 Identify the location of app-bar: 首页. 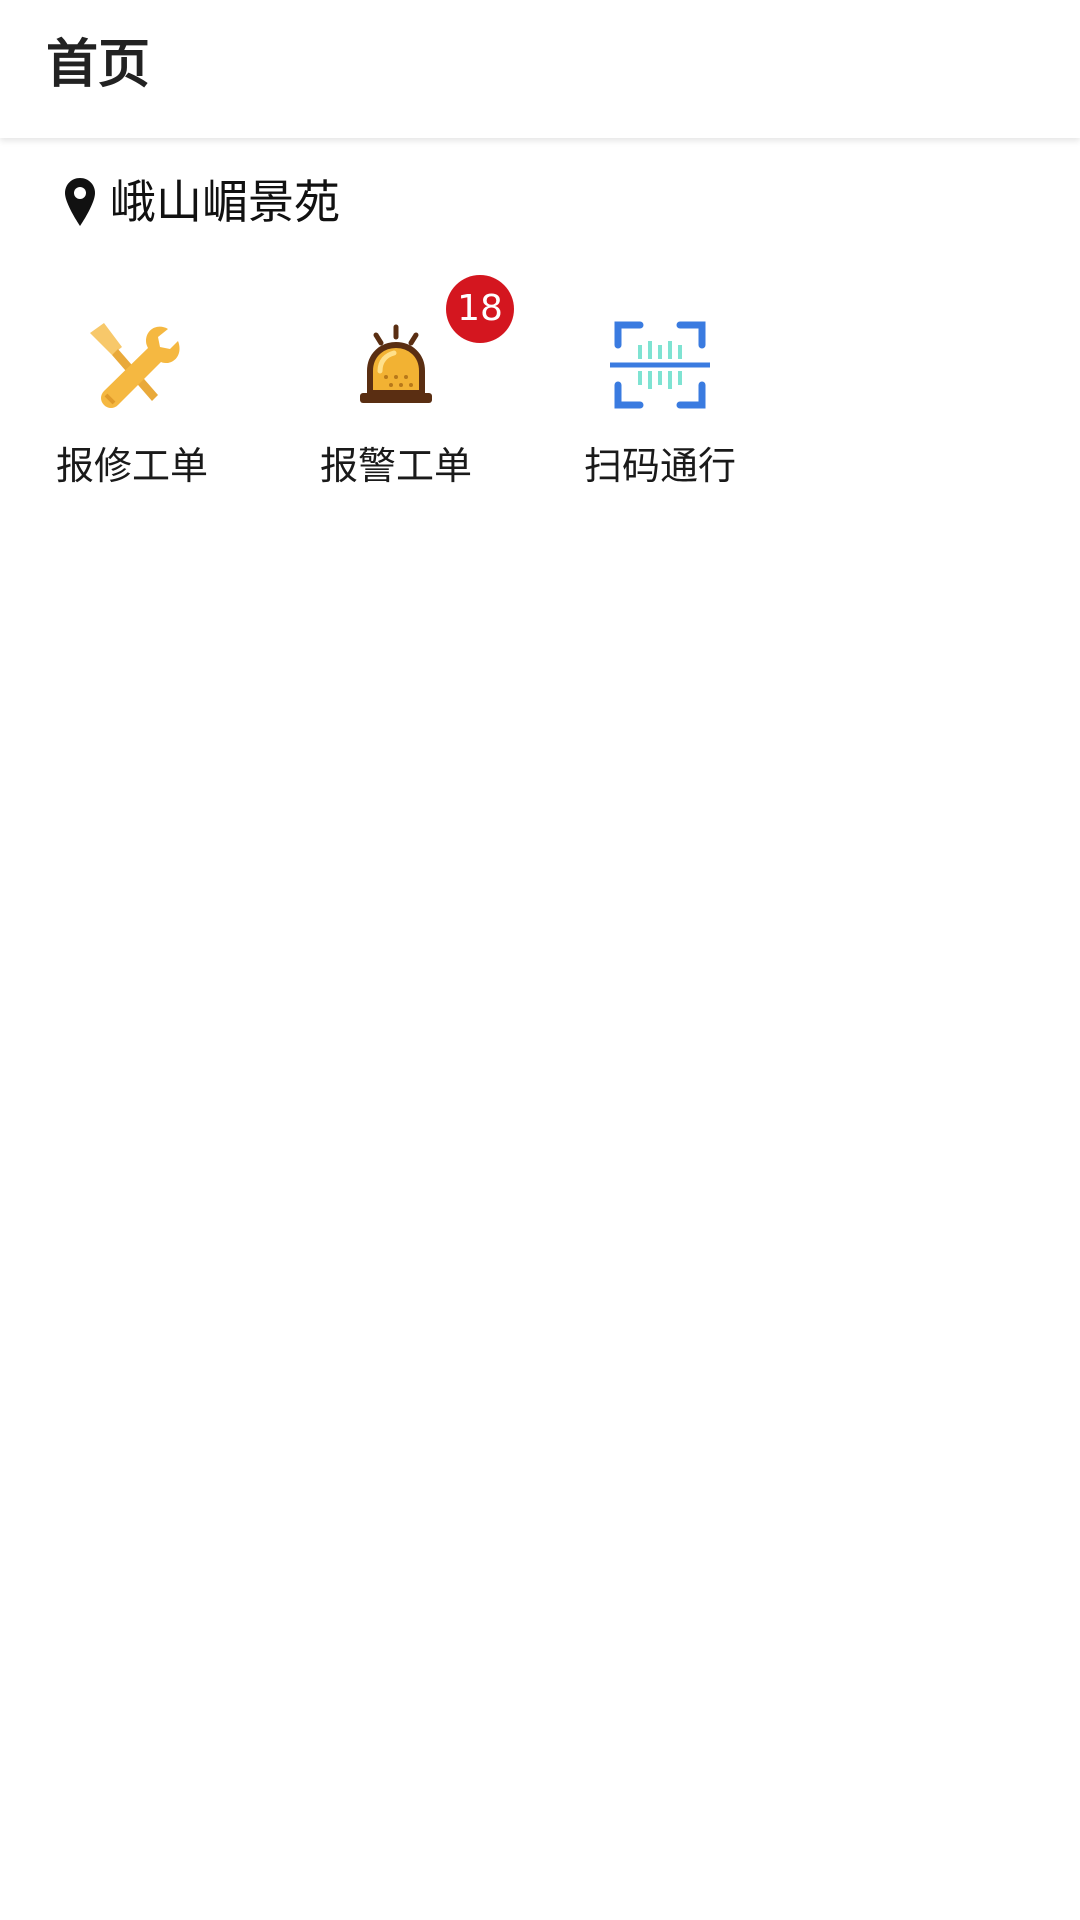
(540, 69).